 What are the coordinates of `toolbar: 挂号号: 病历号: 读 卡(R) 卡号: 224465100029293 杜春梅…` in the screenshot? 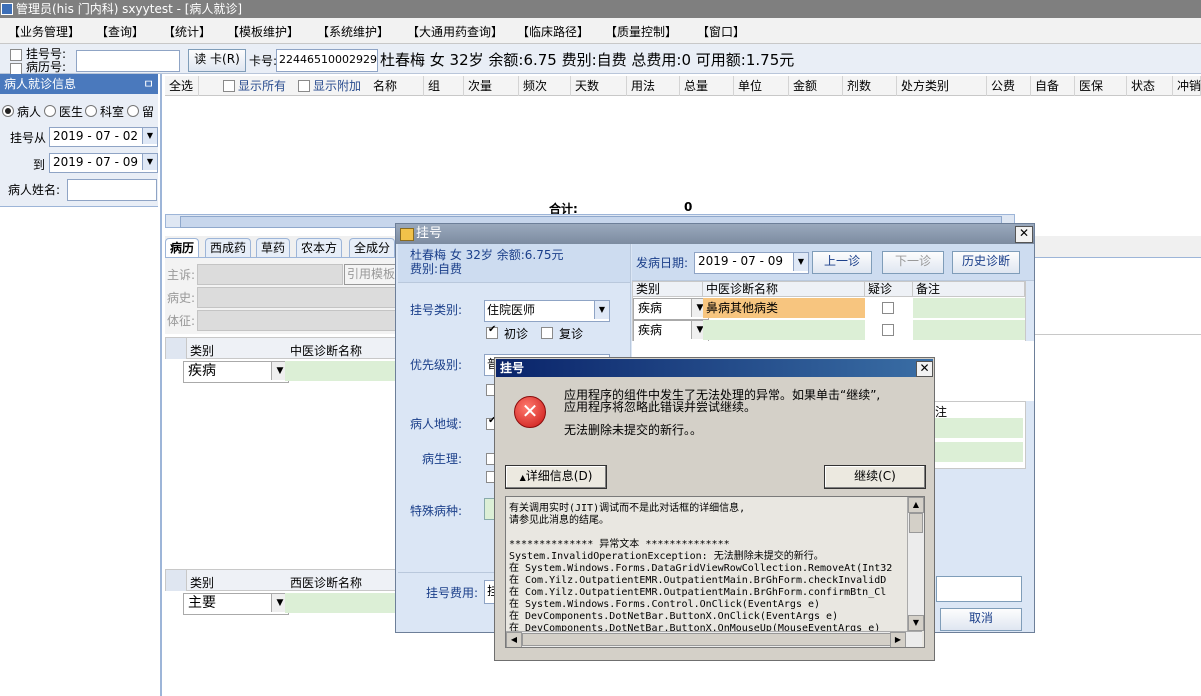 It's located at (600, 59).